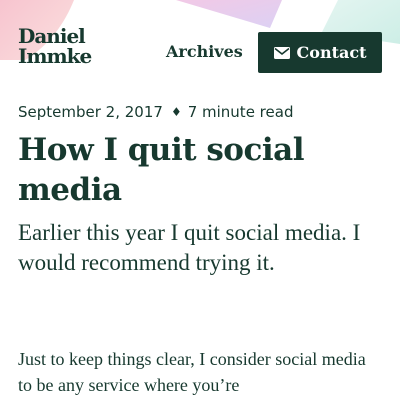 The height and width of the screenshot is (400, 400). What do you see at coordinates (52, 36) in the screenshot?
I see `logo-line-1: Daniel` at bounding box center [52, 36].